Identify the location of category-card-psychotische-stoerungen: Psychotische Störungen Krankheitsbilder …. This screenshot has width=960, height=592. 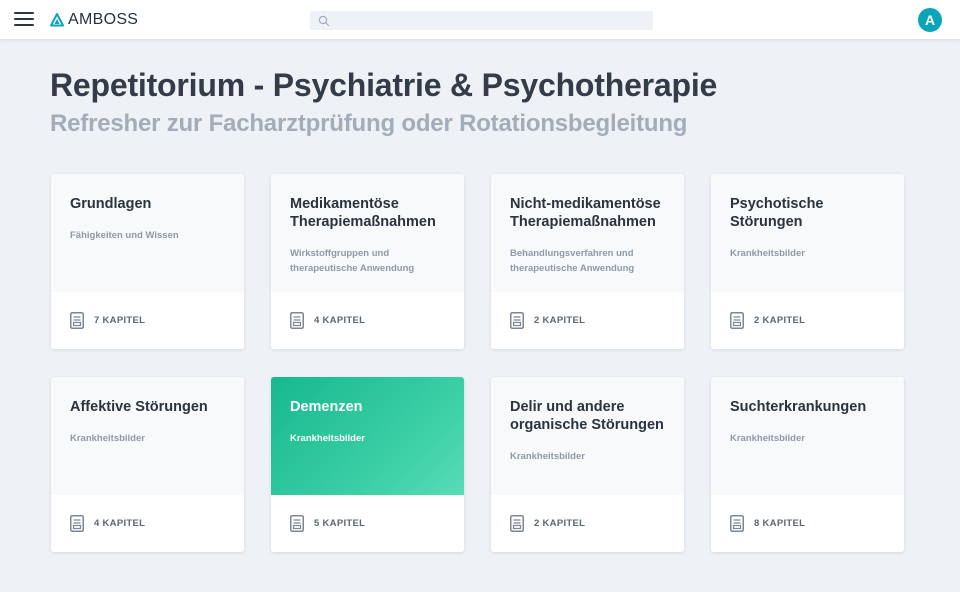
(807, 261).